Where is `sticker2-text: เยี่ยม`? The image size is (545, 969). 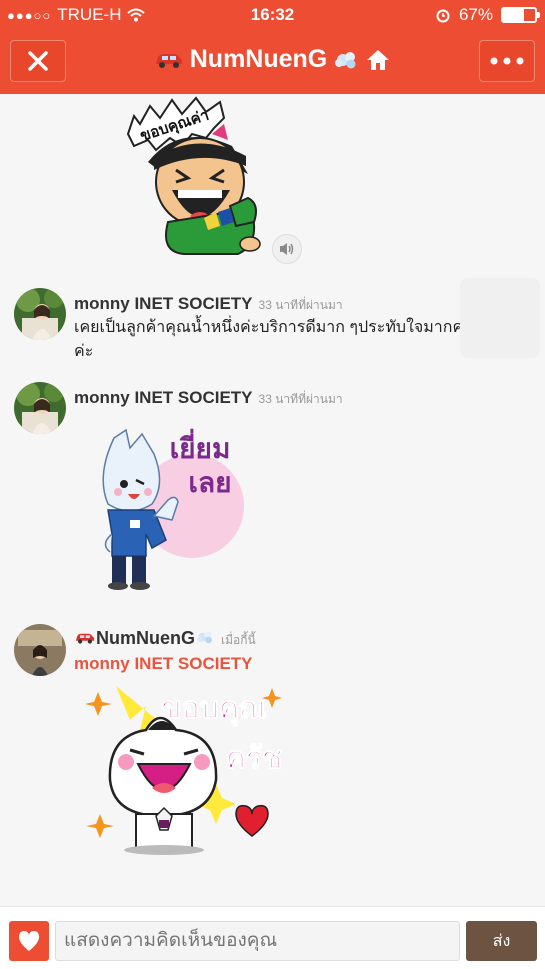
sticker2-text: เยี่ยม is located at coordinates (200, 446).